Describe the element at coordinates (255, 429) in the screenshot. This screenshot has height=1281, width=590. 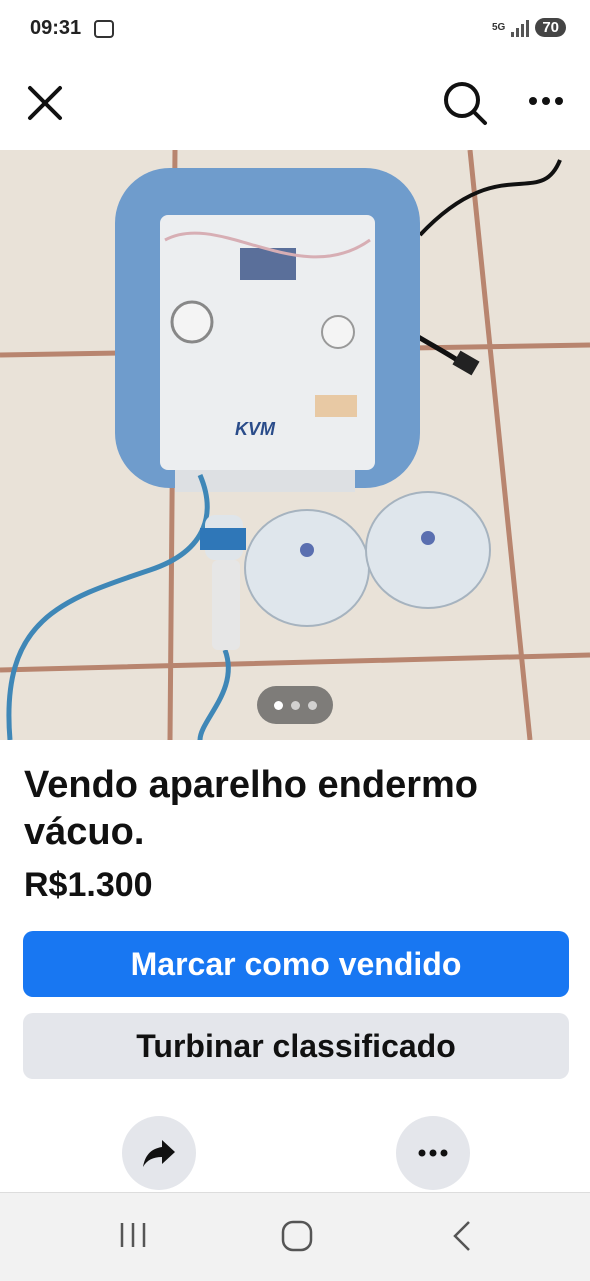
I see `svg-text: KVM` at that location.